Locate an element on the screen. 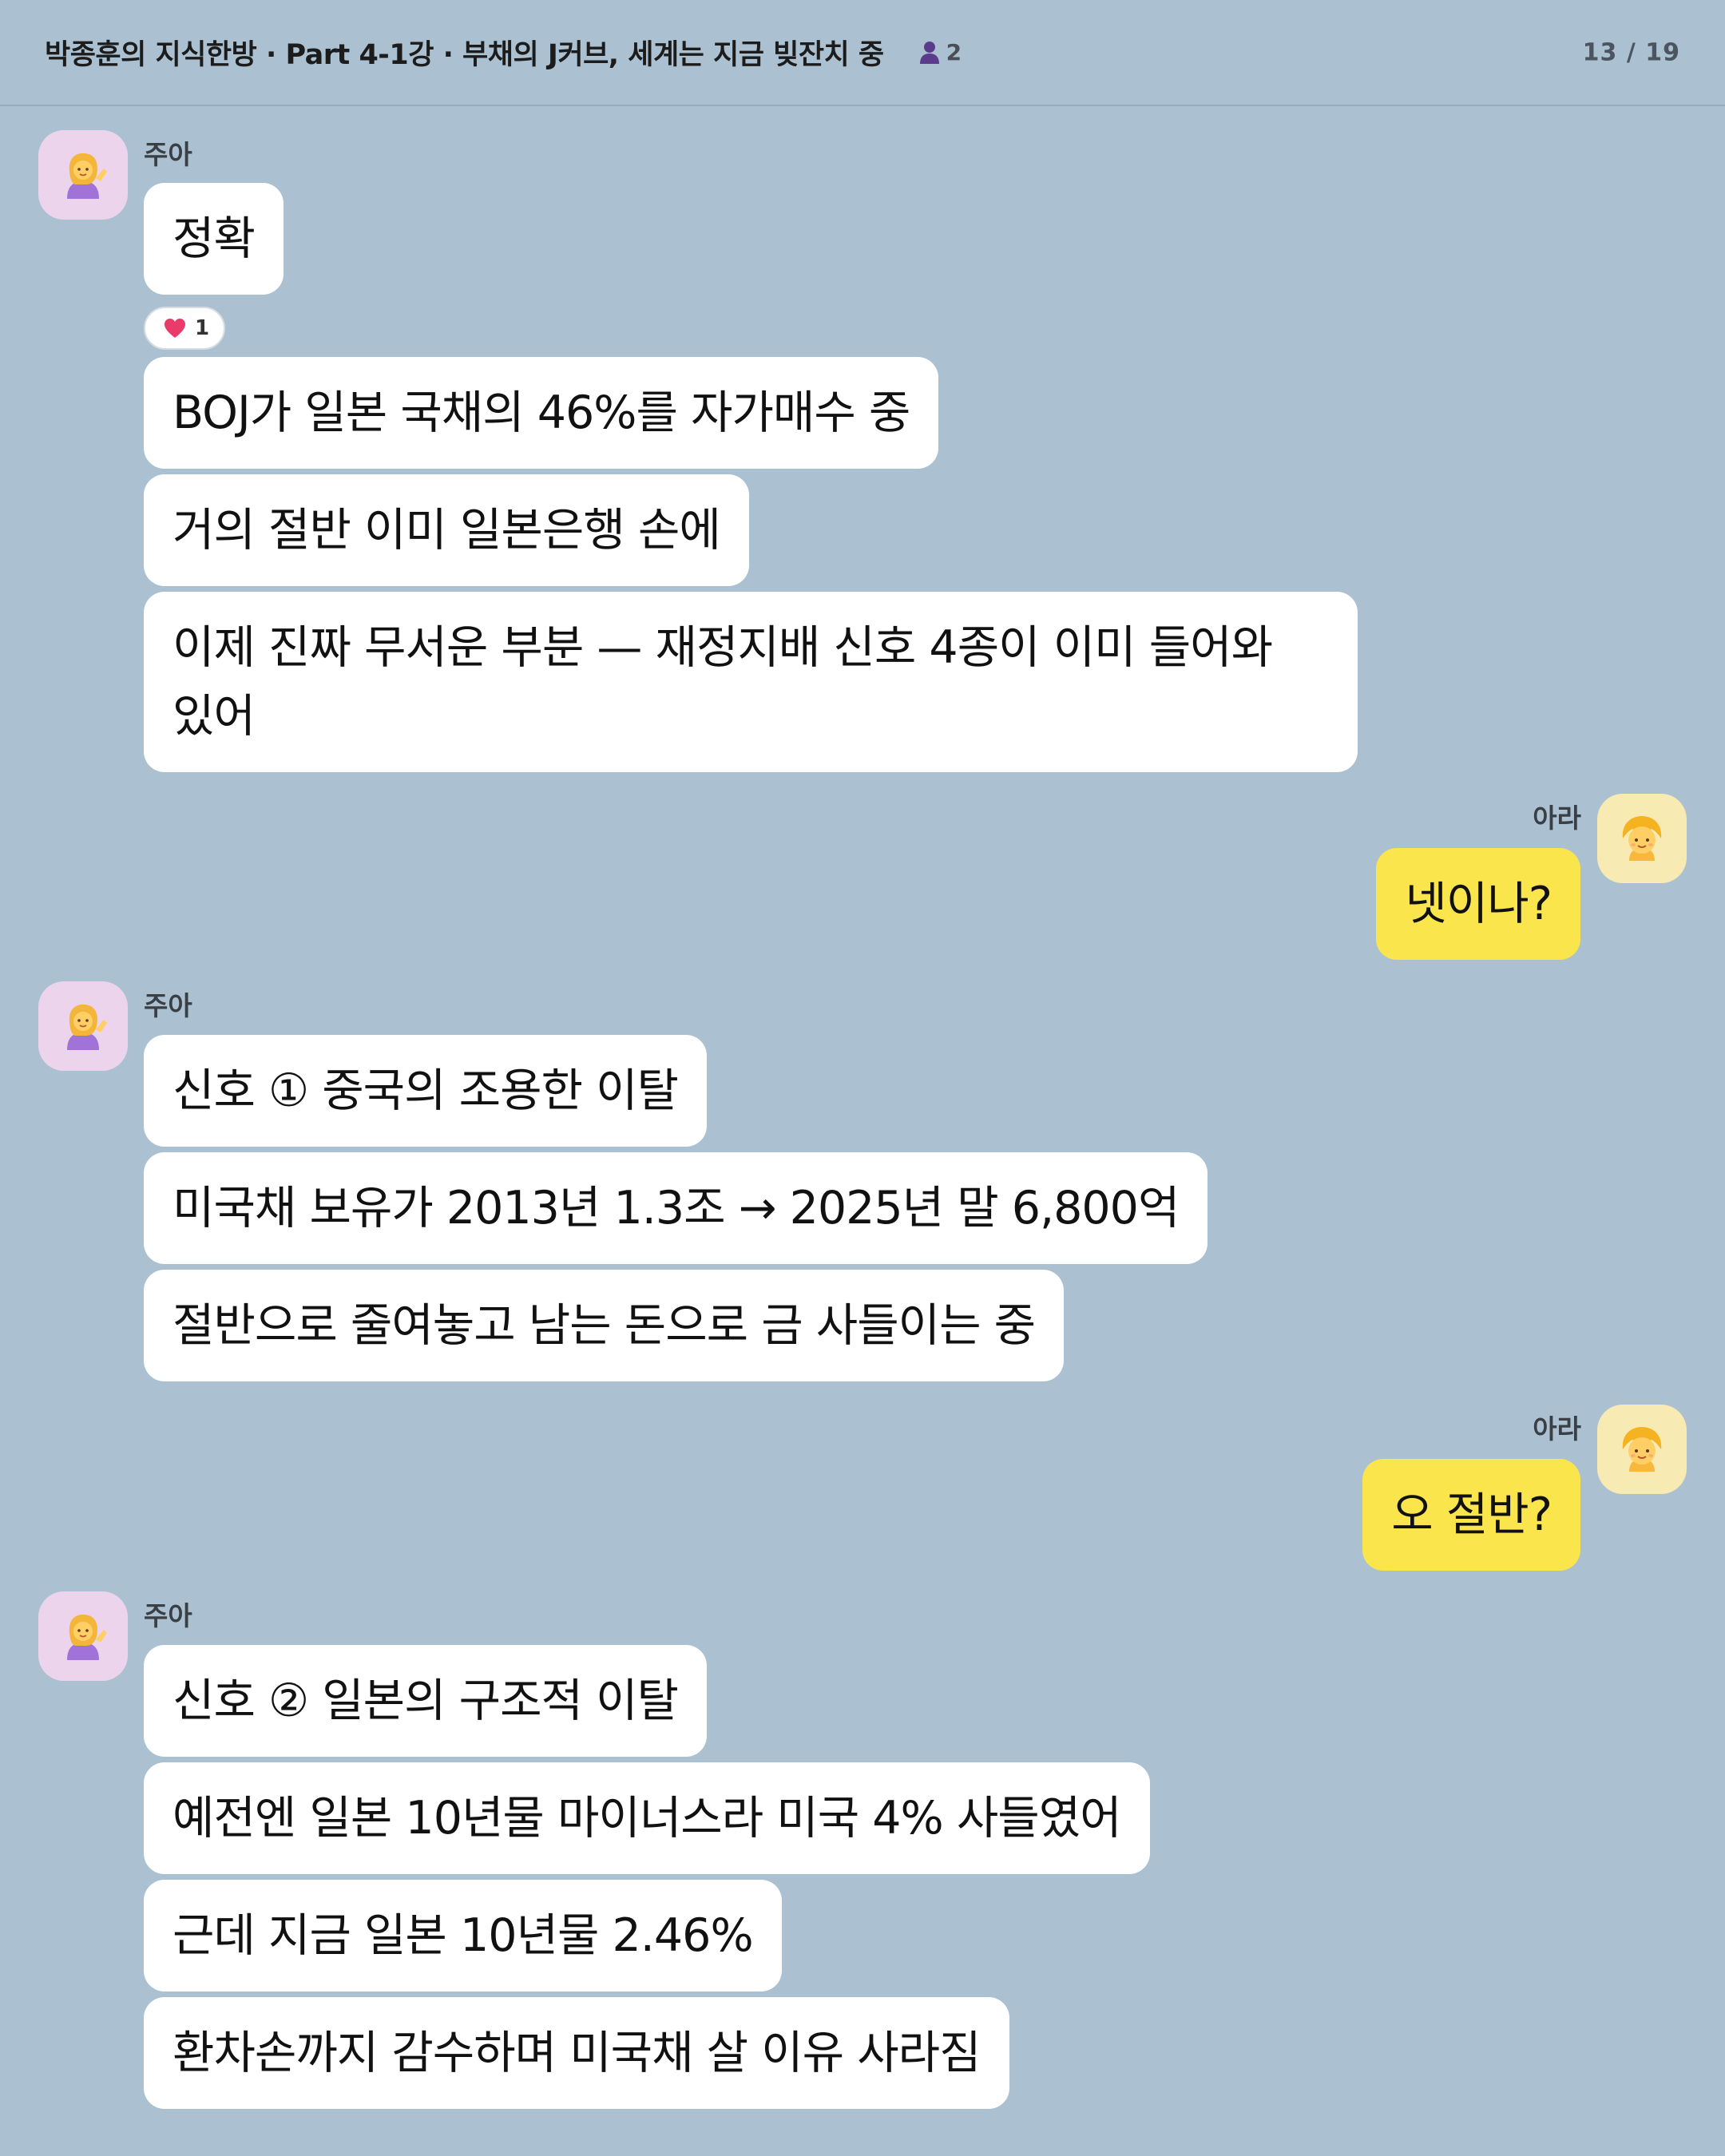  message-bubble: BOJ가 일본 국채의 46%를 자가매수 중 is located at coordinates (541, 413).